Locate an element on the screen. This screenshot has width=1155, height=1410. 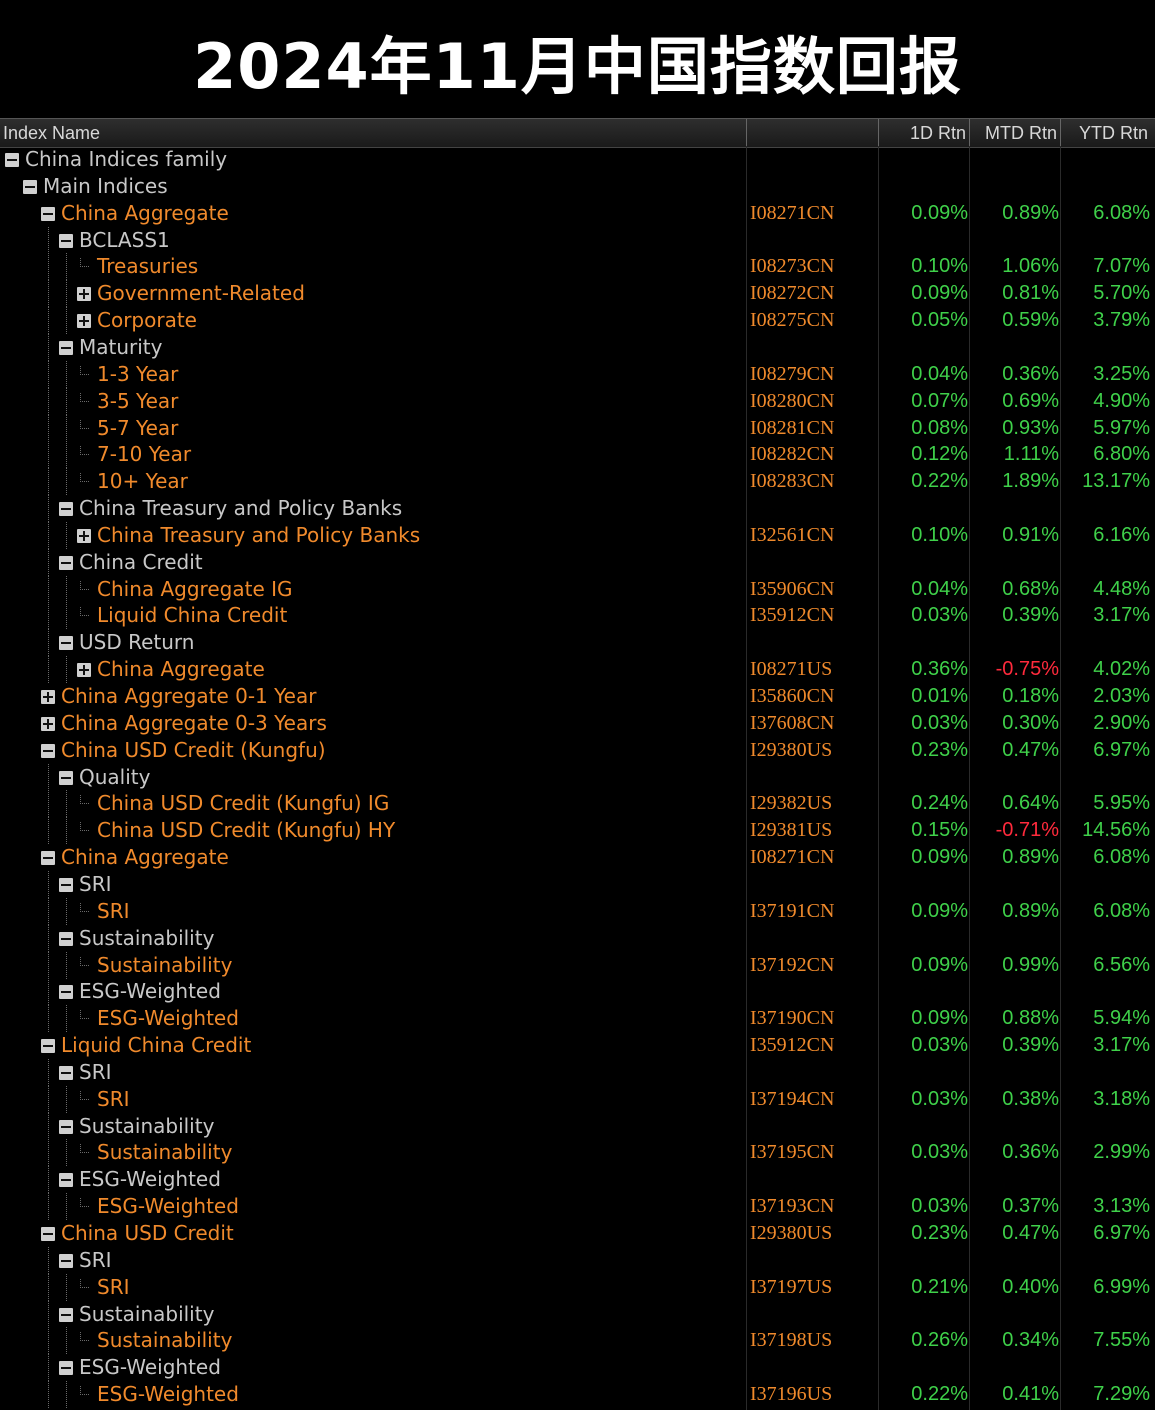
table-row: ESG-Weighted I37190CN 0.09% 0.88% 5.94% is located at coordinates (577, 1019).